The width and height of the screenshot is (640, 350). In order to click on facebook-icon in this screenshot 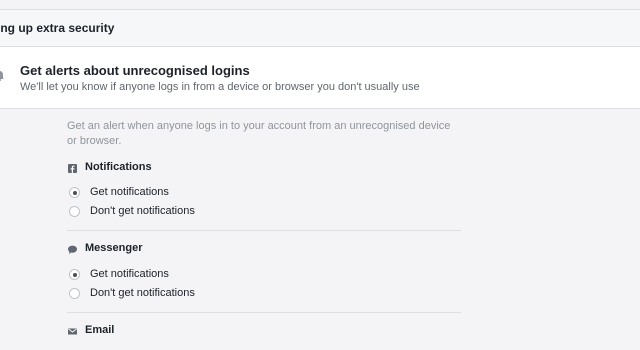, I will do `click(72, 168)`.